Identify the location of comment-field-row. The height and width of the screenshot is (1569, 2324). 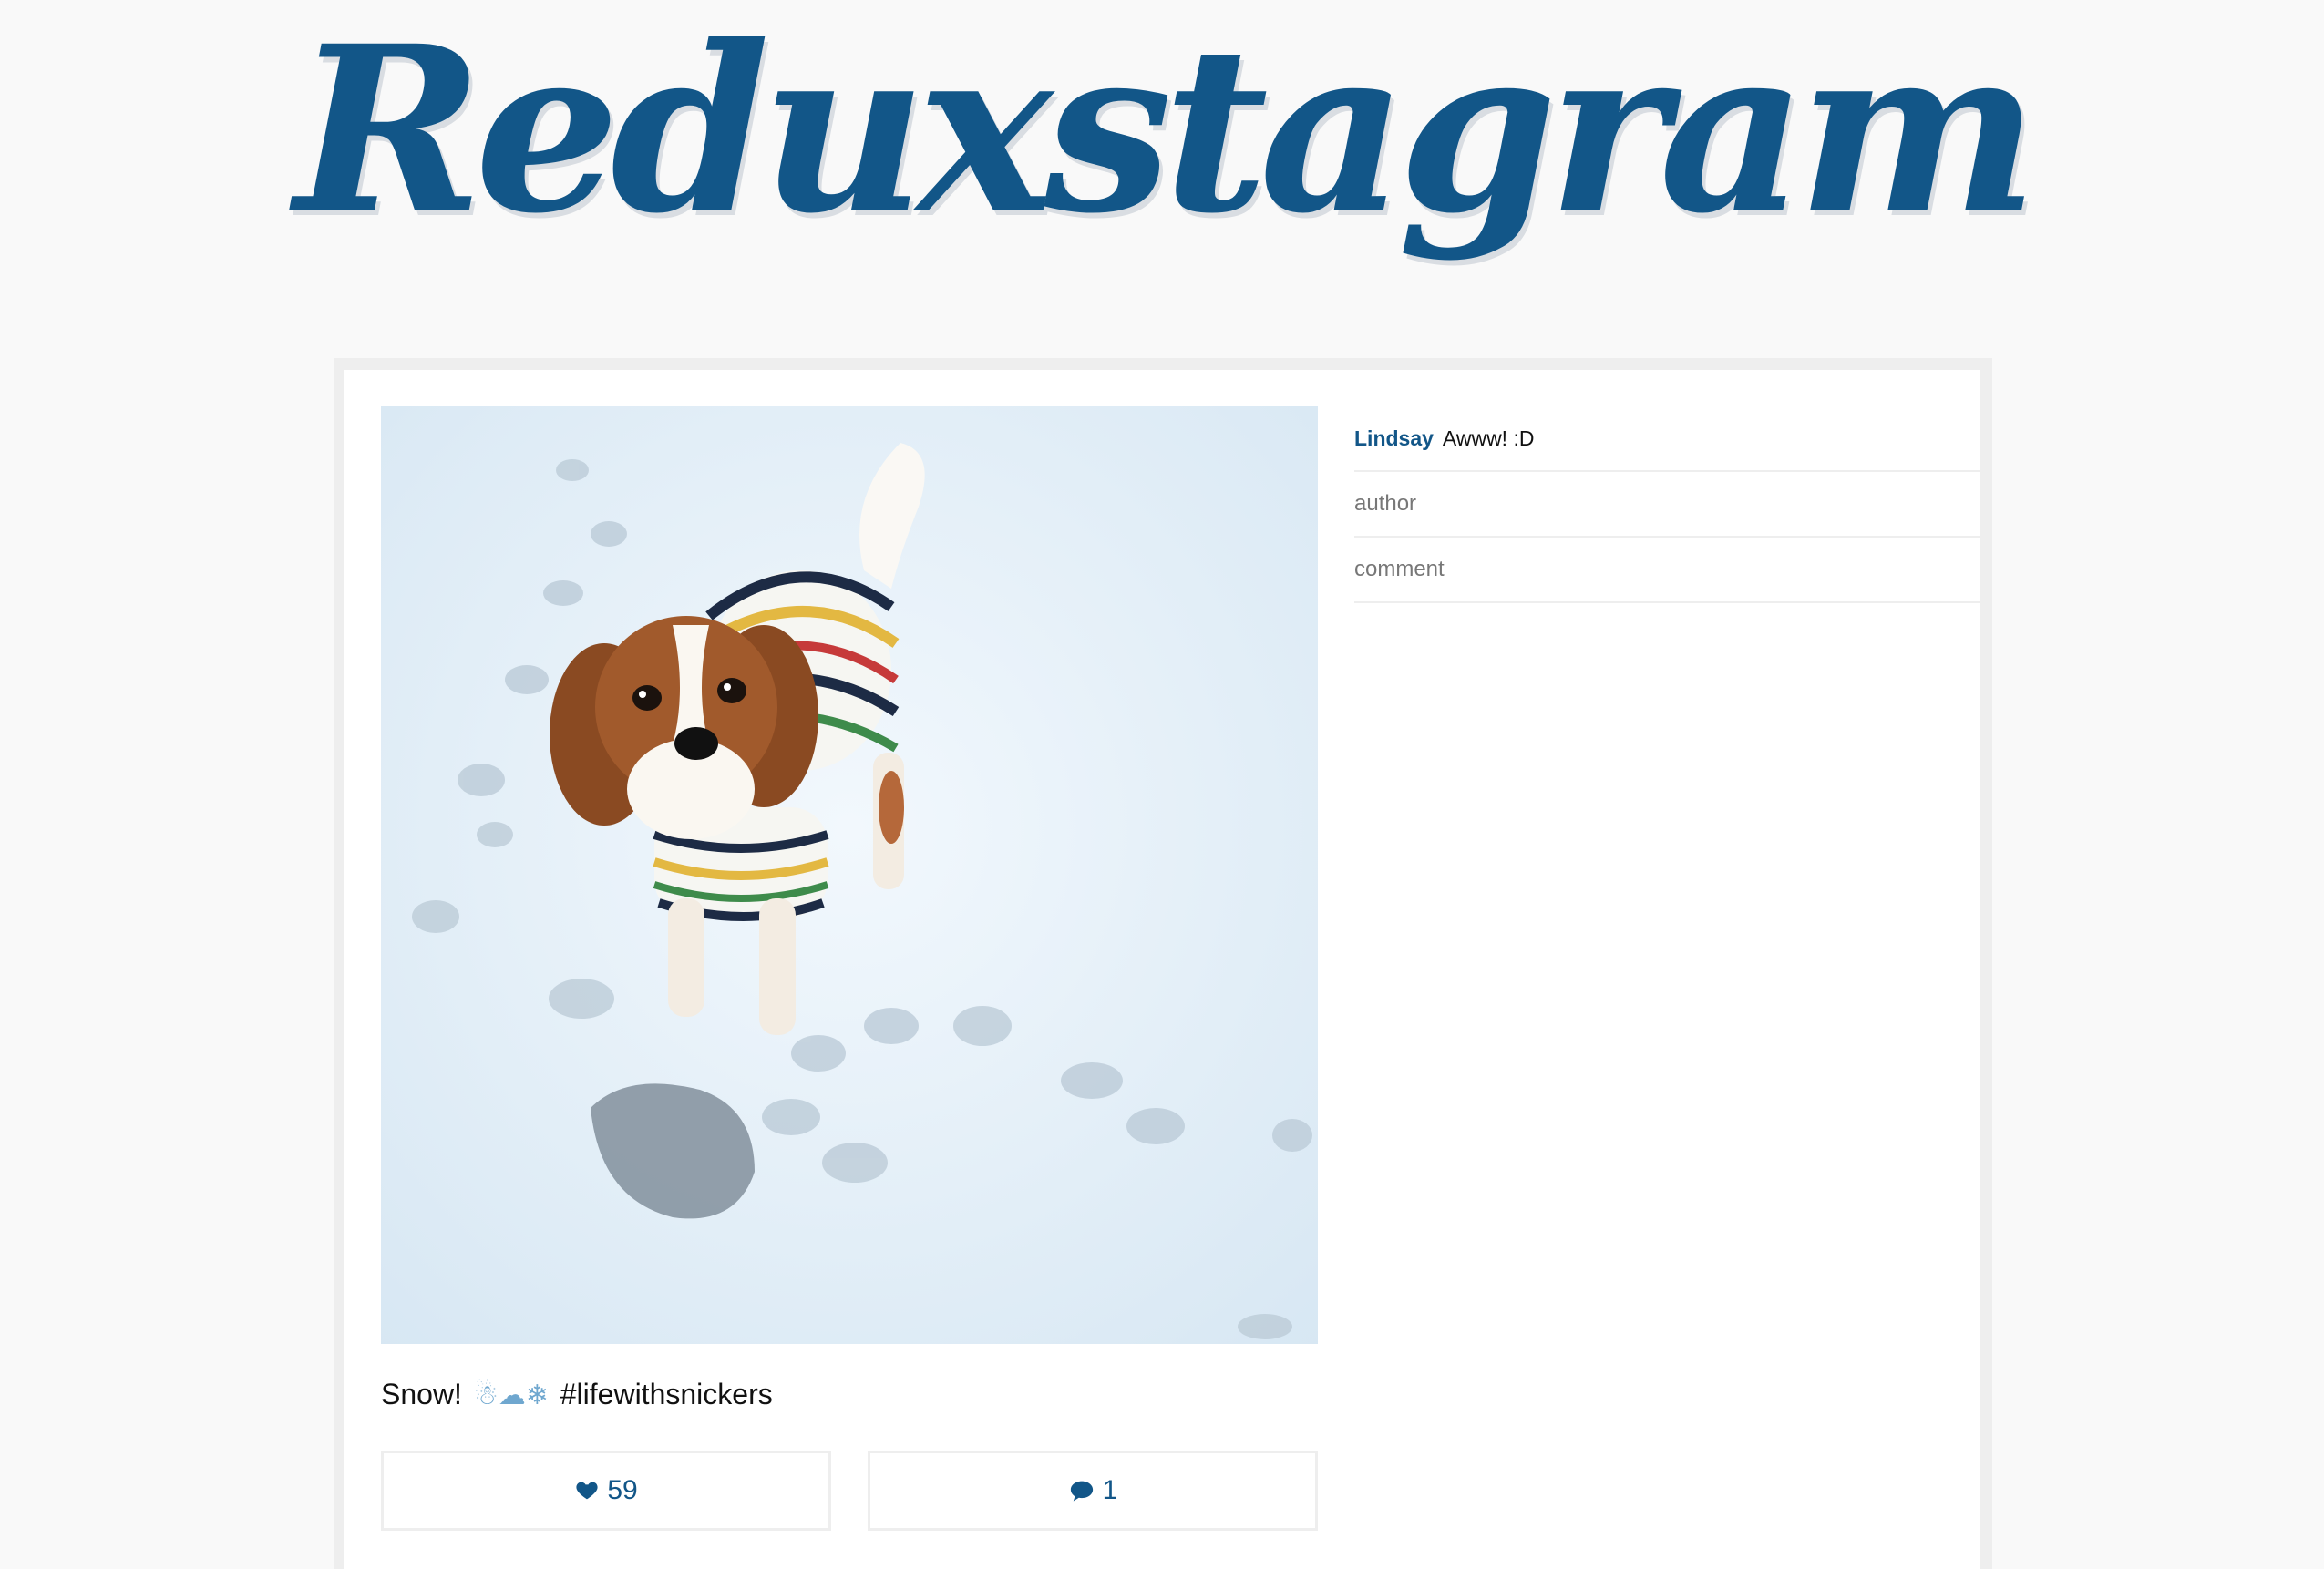
(1667, 570).